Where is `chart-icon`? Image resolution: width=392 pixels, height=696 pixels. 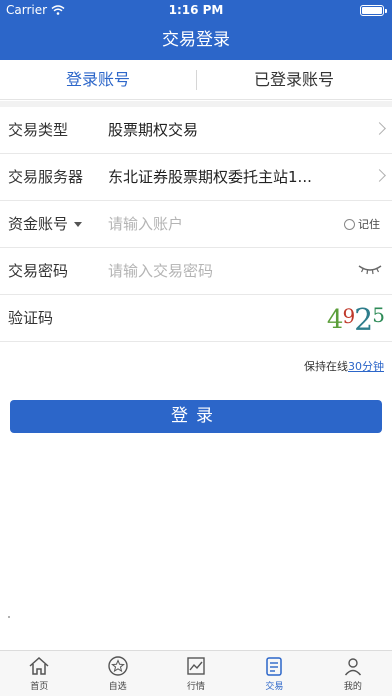
chart-icon is located at coordinates (196, 666).